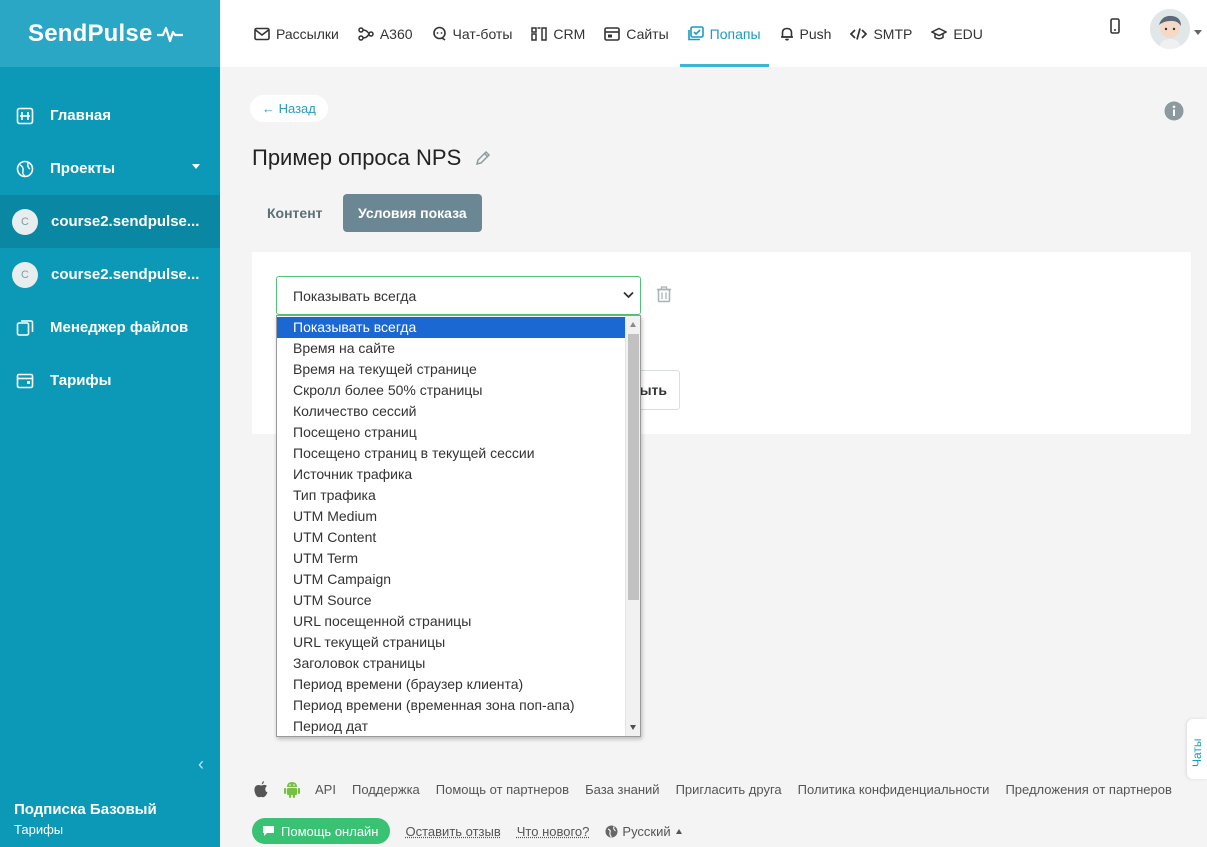  What do you see at coordinates (968, 33) in the screenshot?
I see `topnav-label: EDU` at bounding box center [968, 33].